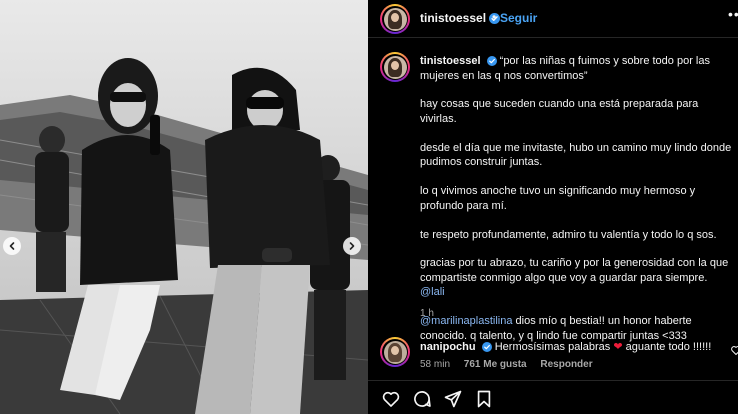 This screenshot has width=738, height=414. What do you see at coordinates (422, 399) in the screenshot?
I see `comment-icon` at bounding box center [422, 399].